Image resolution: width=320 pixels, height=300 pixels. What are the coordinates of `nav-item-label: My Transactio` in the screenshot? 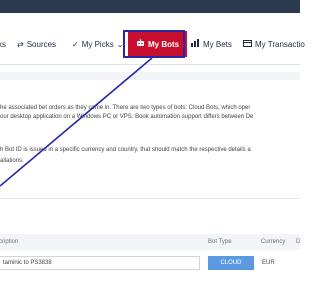 It's located at (280, 44).